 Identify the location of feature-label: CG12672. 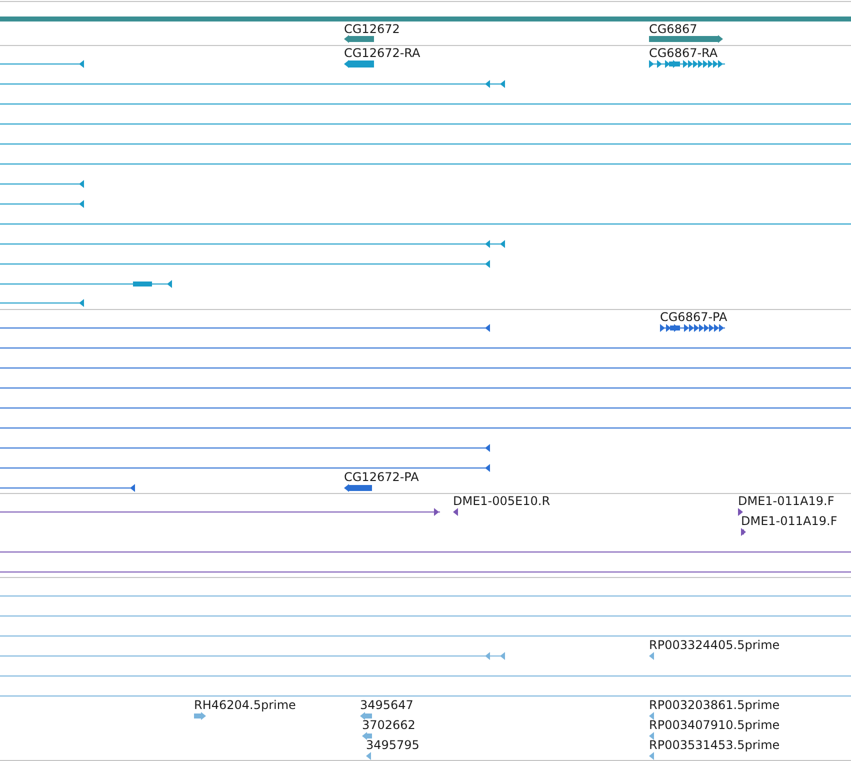
(372, 29).